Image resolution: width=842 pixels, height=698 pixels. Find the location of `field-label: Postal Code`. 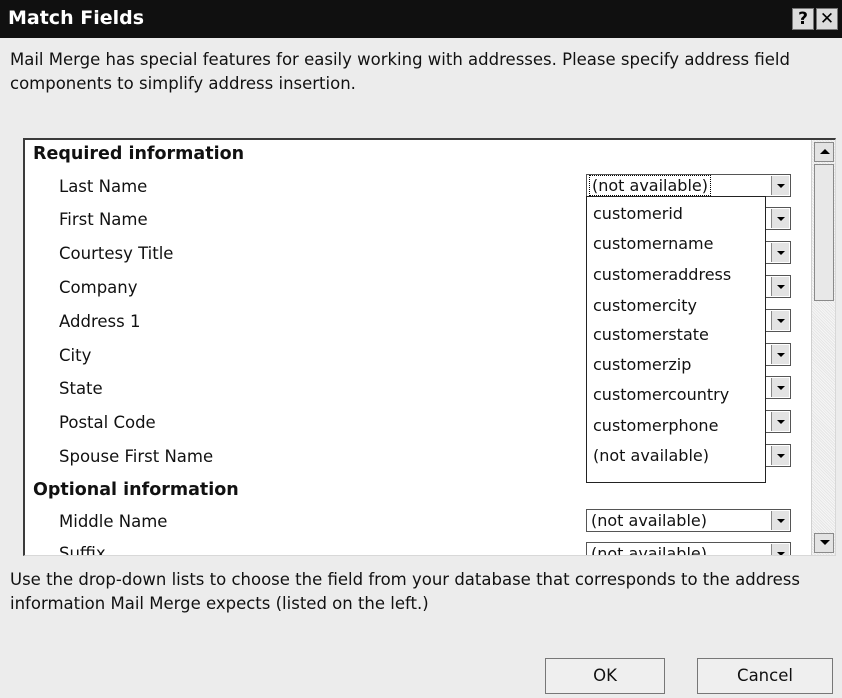

field-label: Postal Code is located at coordinates (107, 422).